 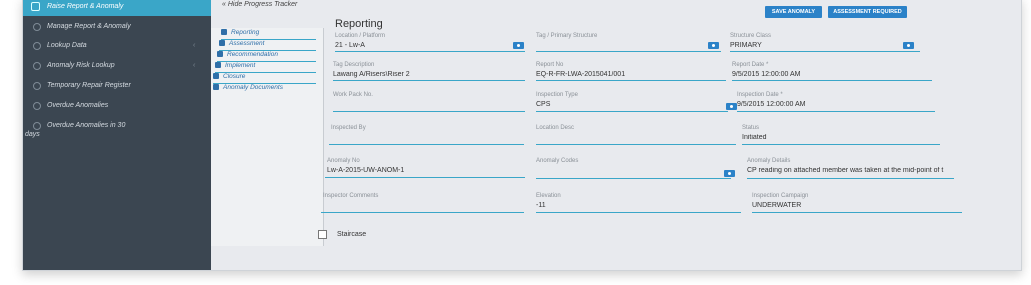 I want to click on inspection-campaign-underline, so click(x=857, y=212).